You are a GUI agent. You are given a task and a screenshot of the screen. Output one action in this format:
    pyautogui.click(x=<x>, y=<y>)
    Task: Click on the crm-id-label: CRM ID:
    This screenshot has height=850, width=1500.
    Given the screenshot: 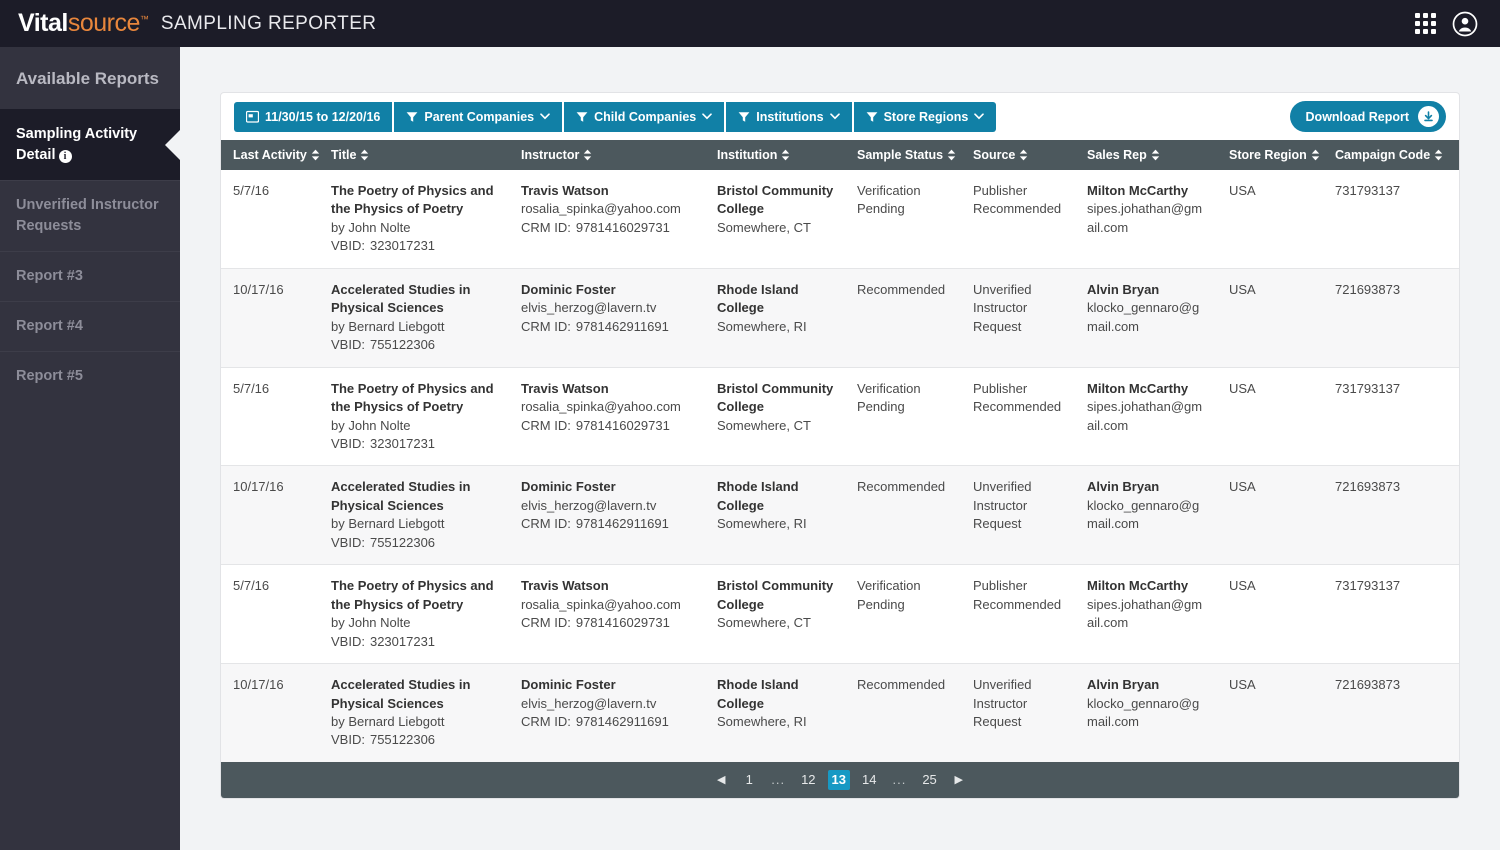 What is the action you would take?
    pyautogui.click(x=546, y=524)
    